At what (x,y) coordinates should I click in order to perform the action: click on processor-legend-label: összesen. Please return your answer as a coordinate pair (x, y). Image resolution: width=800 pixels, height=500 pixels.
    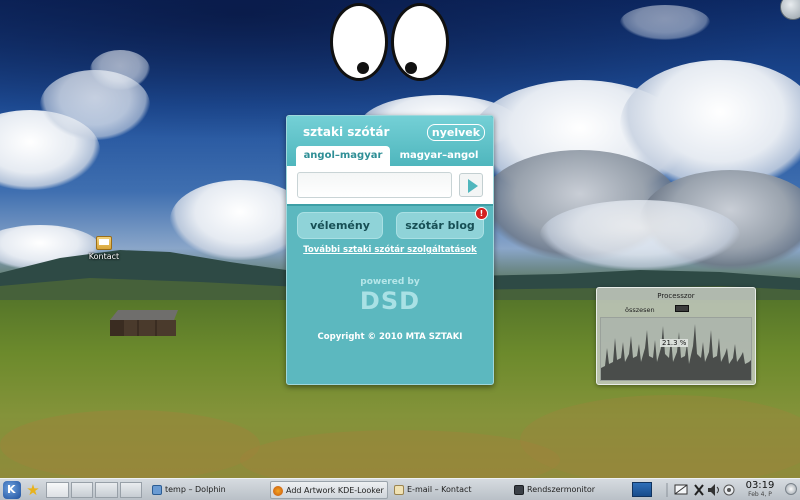
    Looking at the image, I should click on (640, 310).